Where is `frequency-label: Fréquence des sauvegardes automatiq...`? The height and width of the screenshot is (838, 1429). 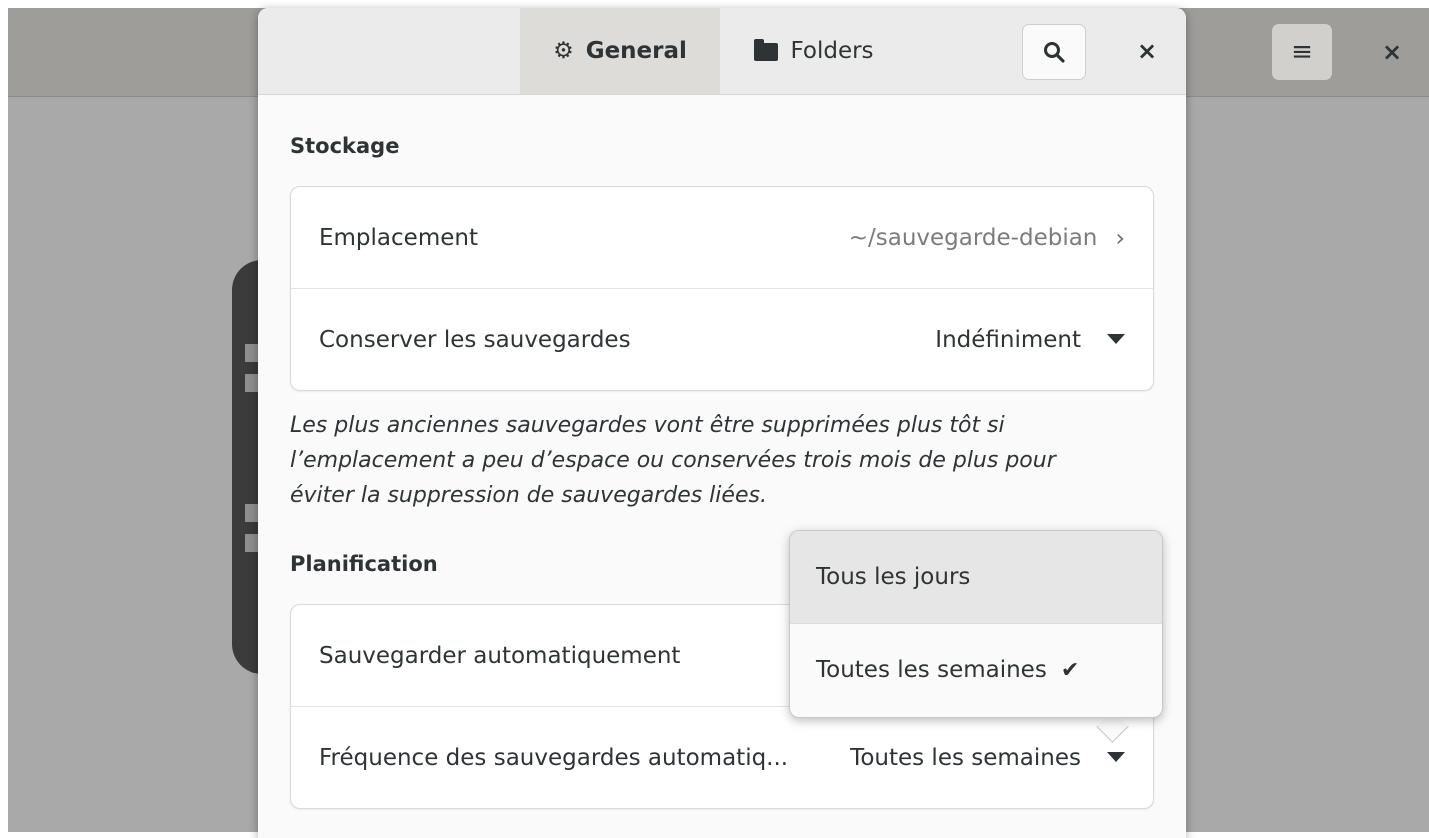
frequency-label: Fréquence des sauvegardes automatiq... is located at coordinates (554, 757).